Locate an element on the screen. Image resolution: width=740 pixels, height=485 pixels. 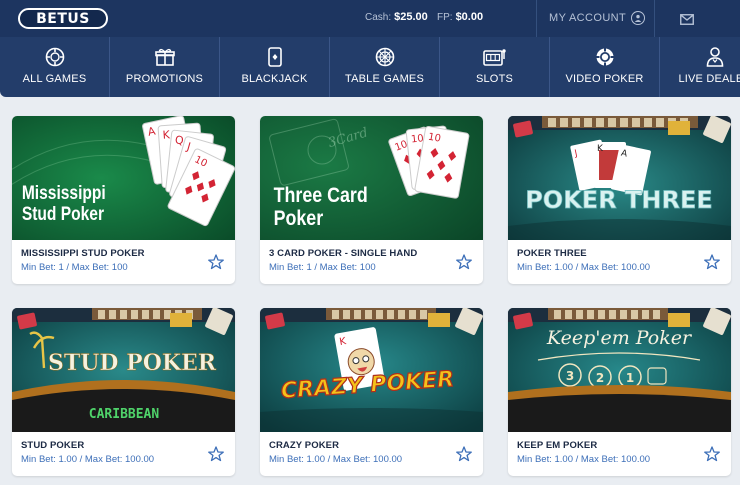
betus-logo: BETUS is located at coordinates (63, 18).